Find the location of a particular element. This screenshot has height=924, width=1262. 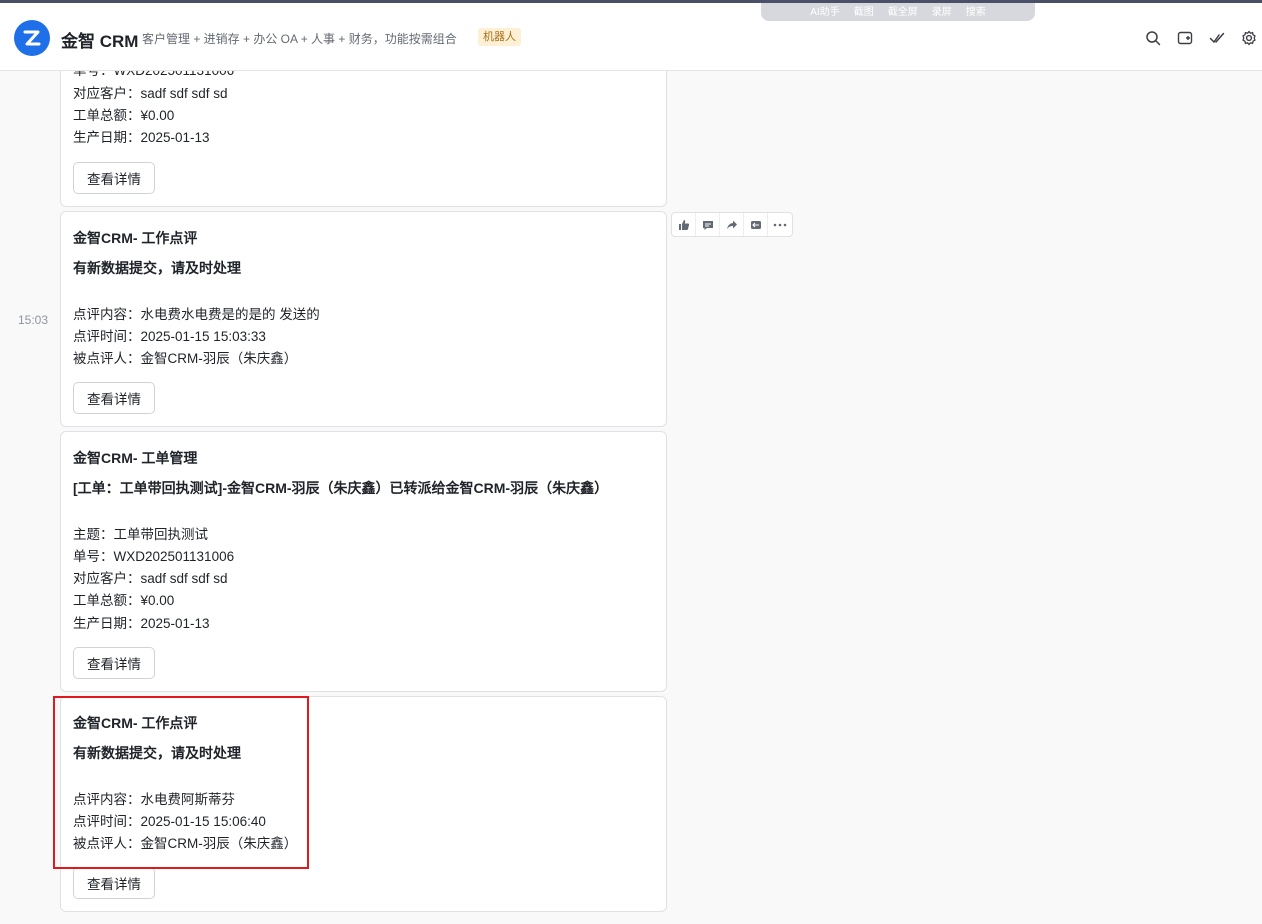

top-strip is located at coordinates (631, 1).